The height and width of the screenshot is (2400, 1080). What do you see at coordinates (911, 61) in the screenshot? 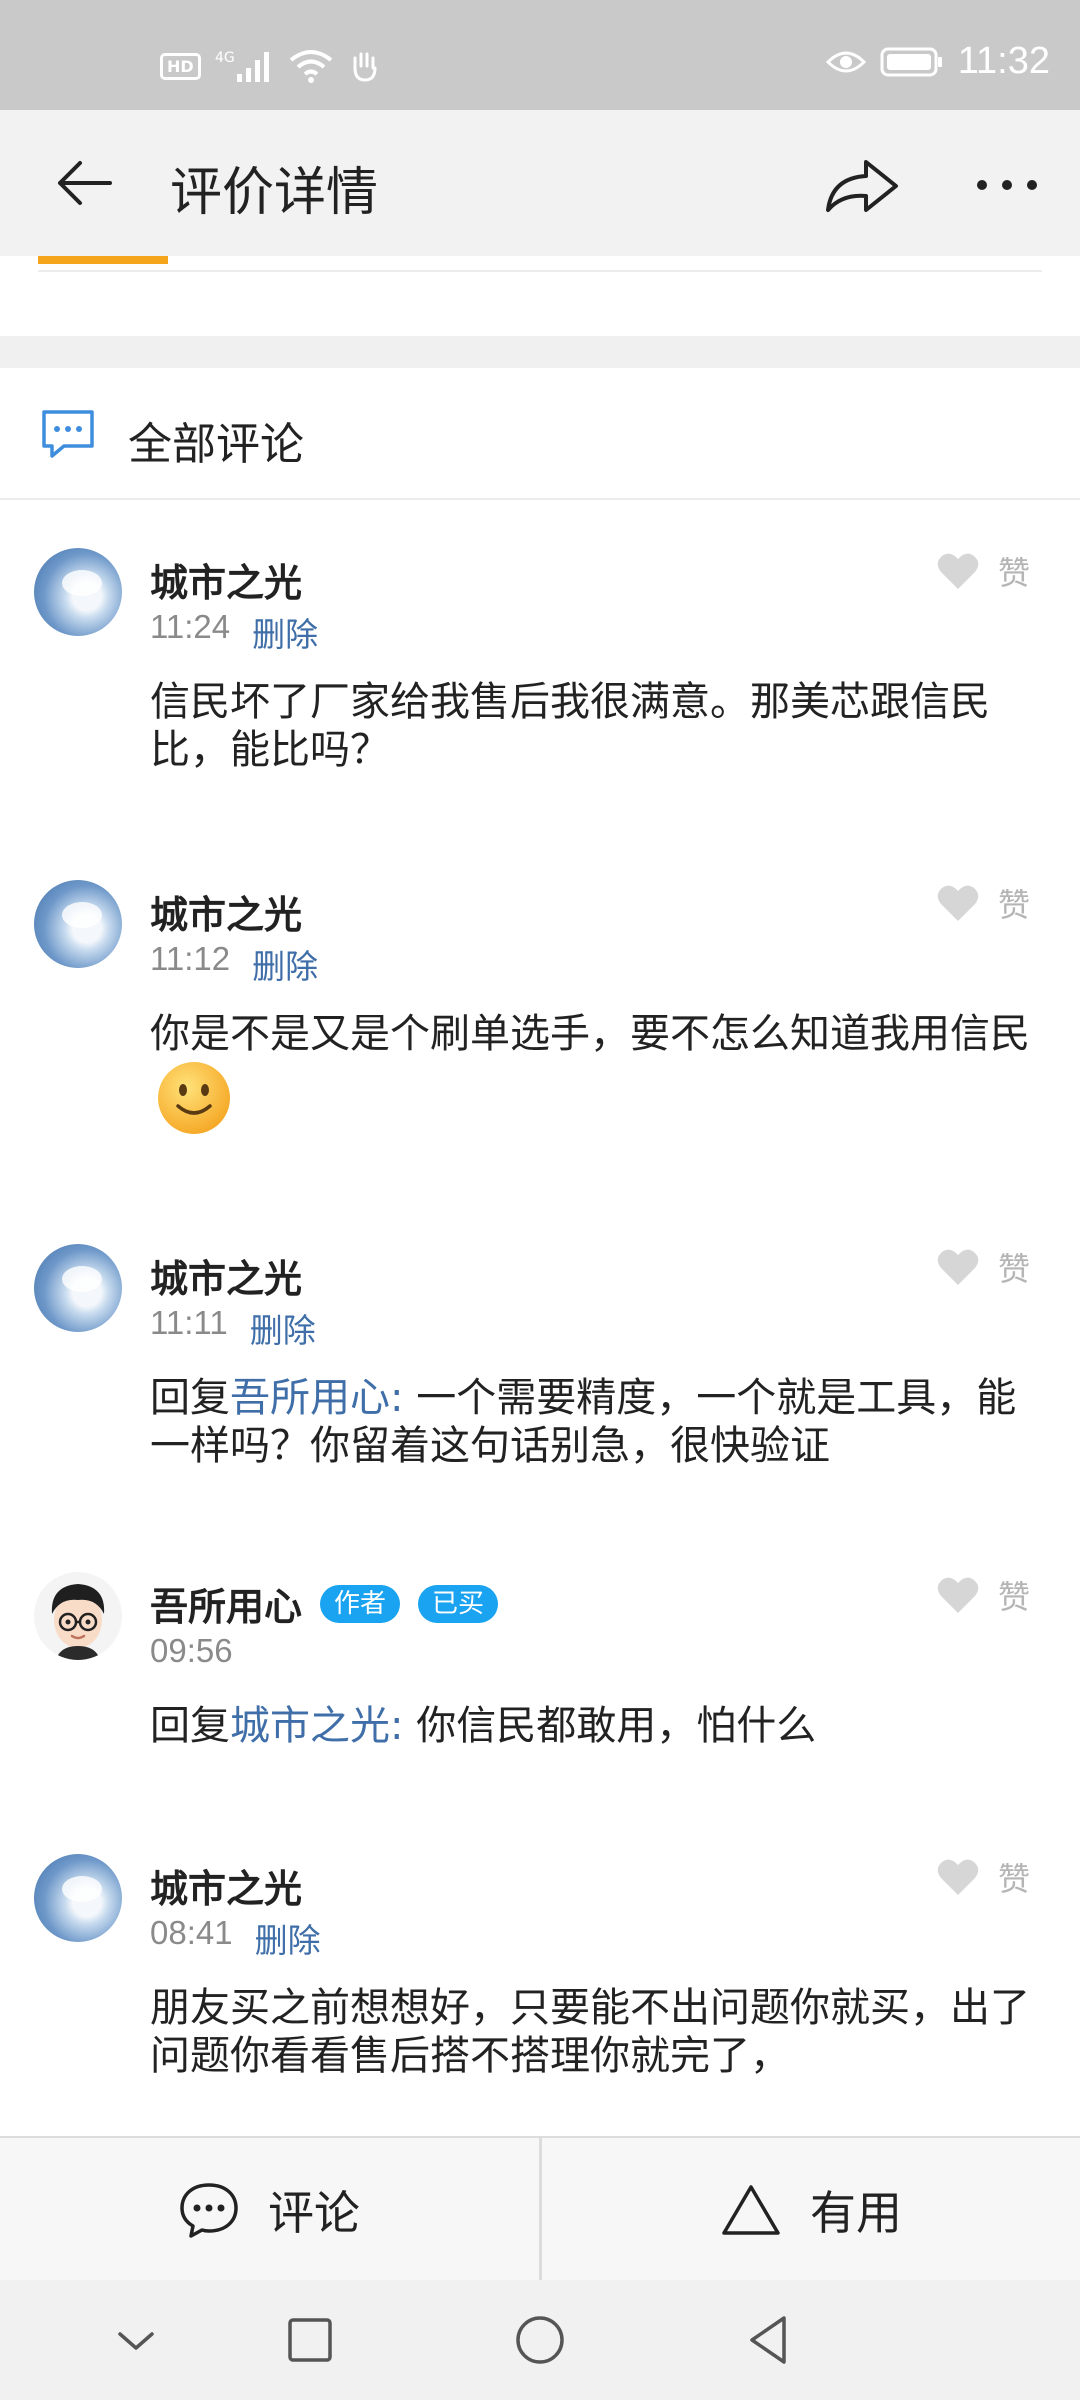
I see `battery-icon` at bounding box center [911, 61].